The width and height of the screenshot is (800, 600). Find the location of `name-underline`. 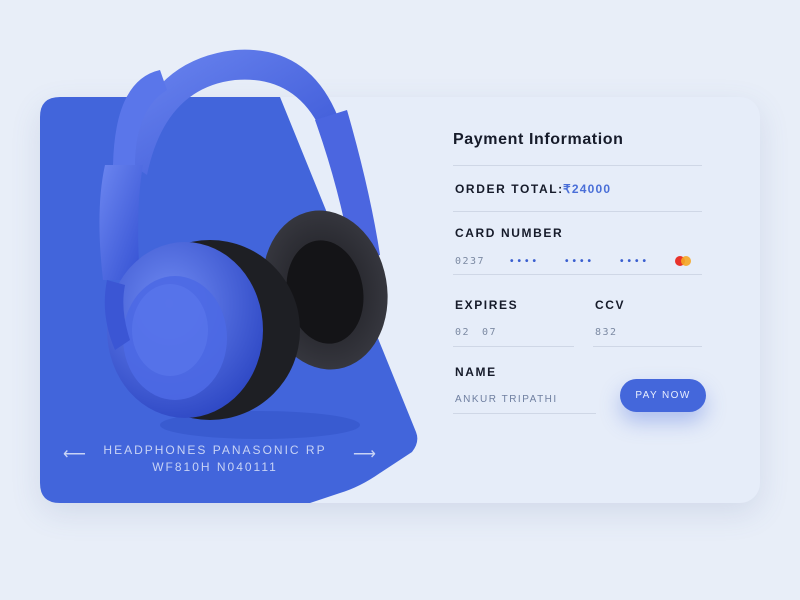

name-underline is located at coordinates (524, 413).